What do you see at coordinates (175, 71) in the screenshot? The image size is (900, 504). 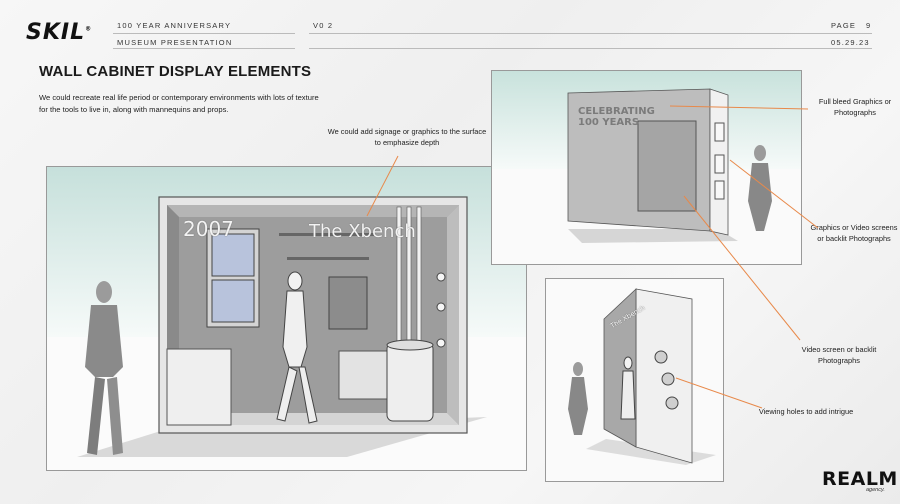 I see `page-title: WALL CABINET DISPLAY ELEMENTS` at bounding box center [175, 71].